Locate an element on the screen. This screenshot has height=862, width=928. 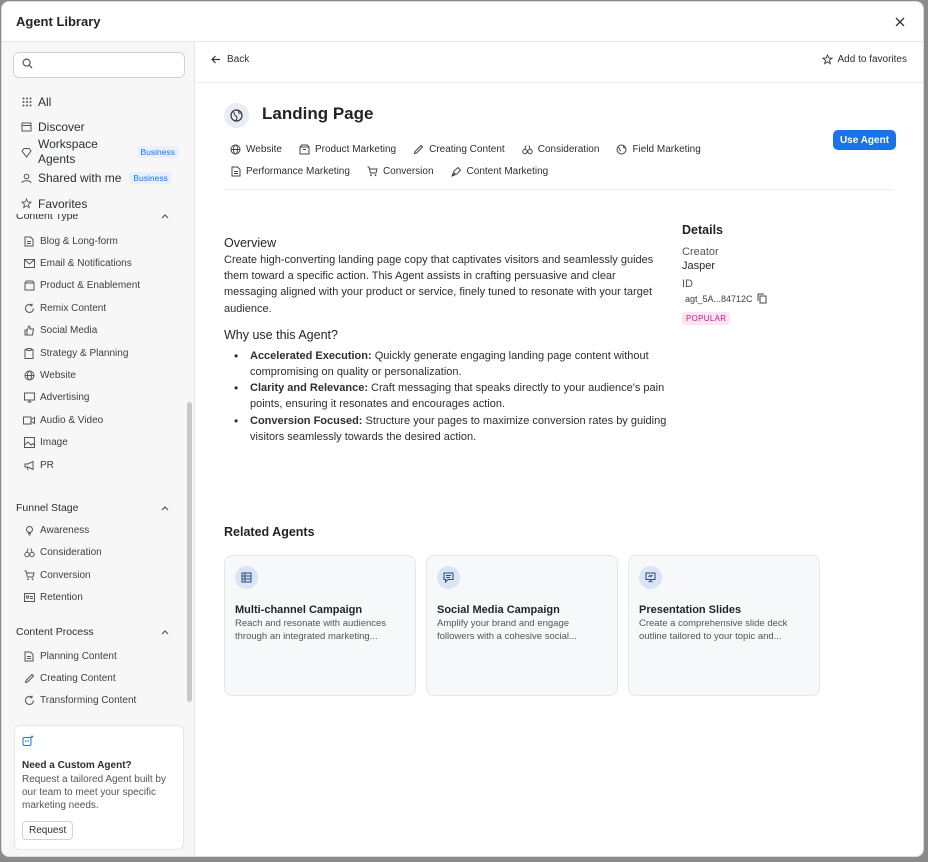
pencil-icon is located at coordinates (418, 149).